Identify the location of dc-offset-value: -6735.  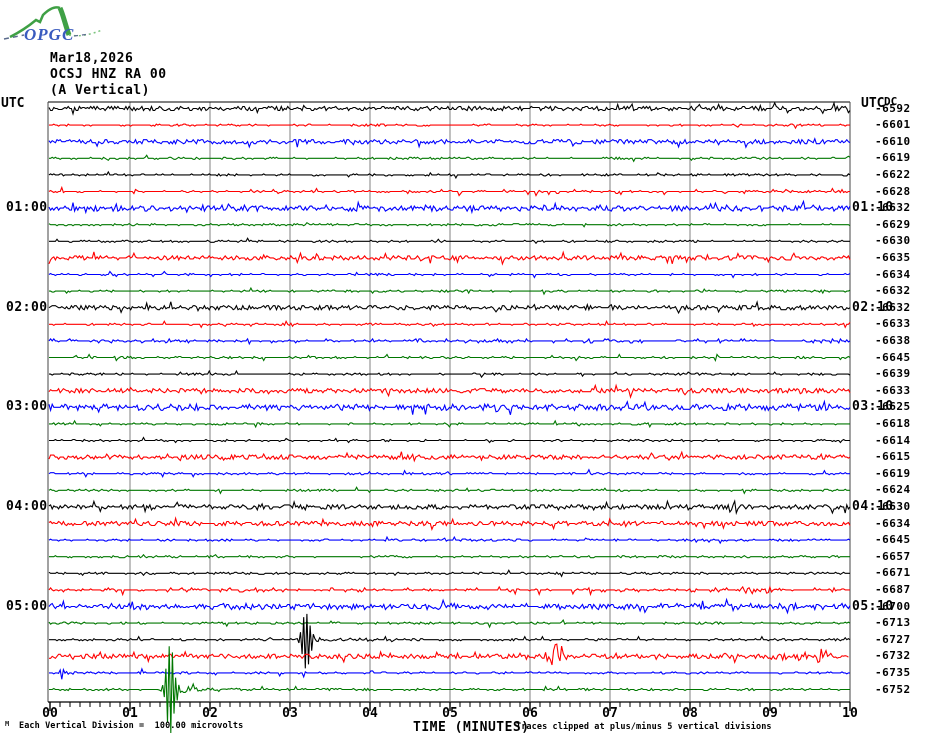
(893, 672).